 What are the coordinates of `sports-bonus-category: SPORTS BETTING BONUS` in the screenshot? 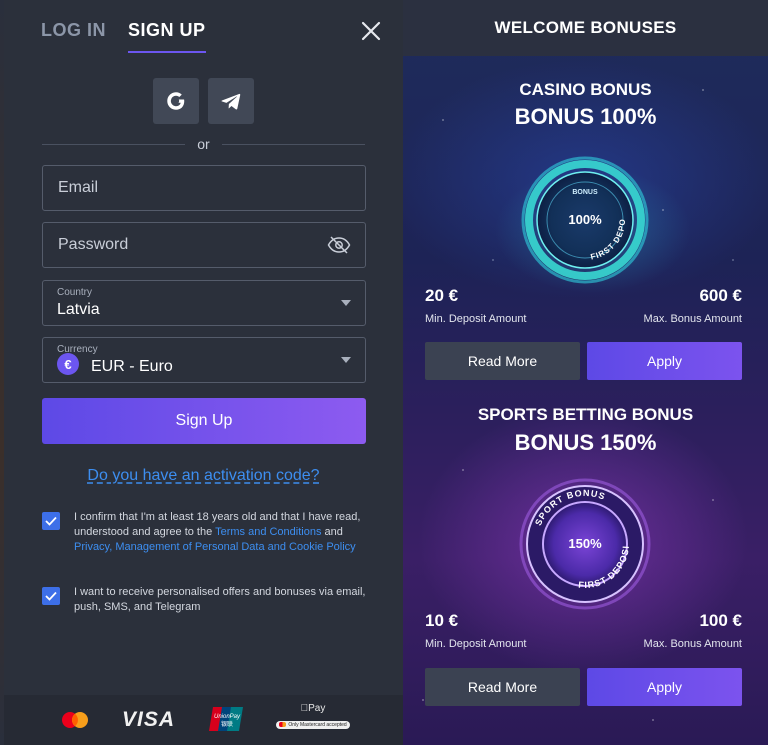 It's located at (585, 414).